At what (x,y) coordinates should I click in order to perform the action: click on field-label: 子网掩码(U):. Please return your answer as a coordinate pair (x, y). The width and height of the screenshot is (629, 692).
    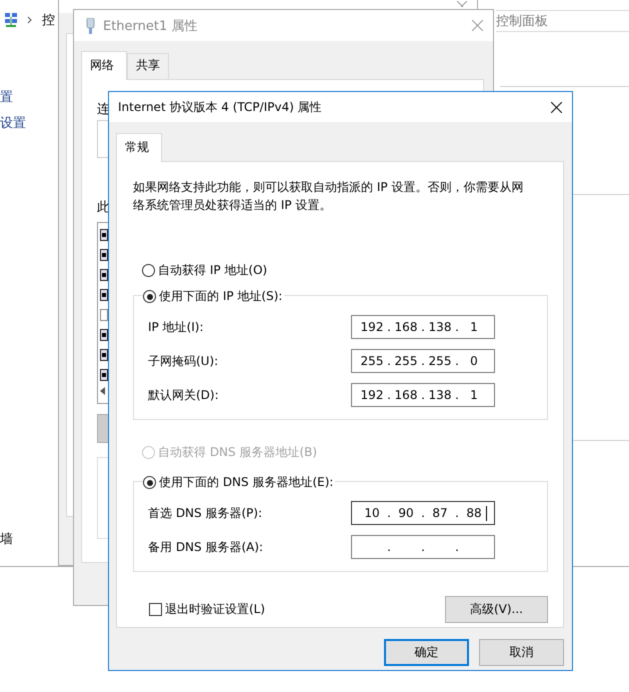
    Looking at the image, I should click on (183, 361).